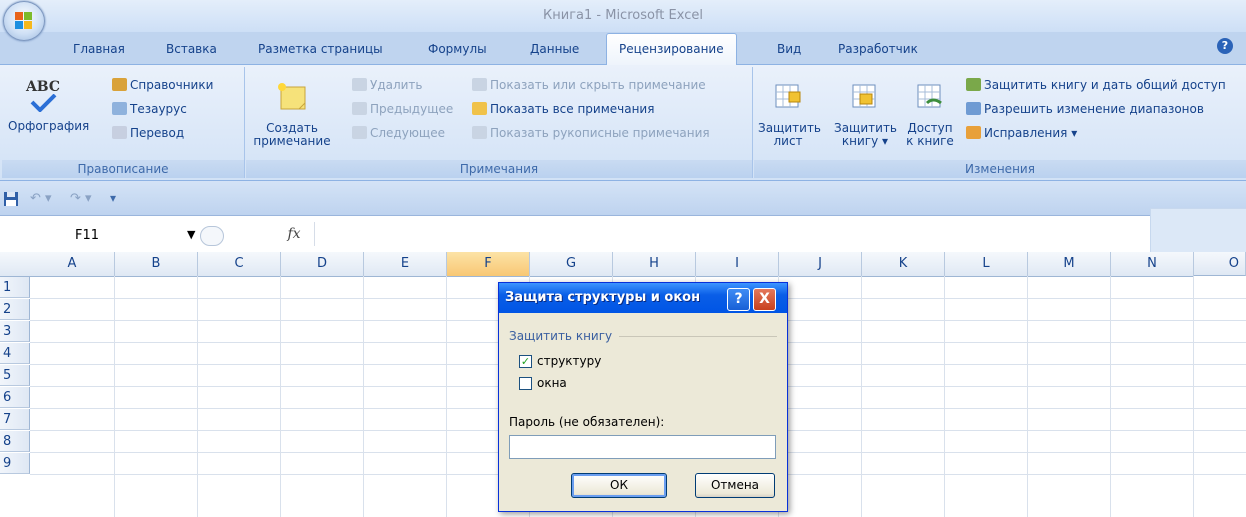 The height and width of the screenshot is (517, 1246). Describe the element at coordinates (212, 236) in the screenshot. I see `formula-bar-splitter-icon` at that location.